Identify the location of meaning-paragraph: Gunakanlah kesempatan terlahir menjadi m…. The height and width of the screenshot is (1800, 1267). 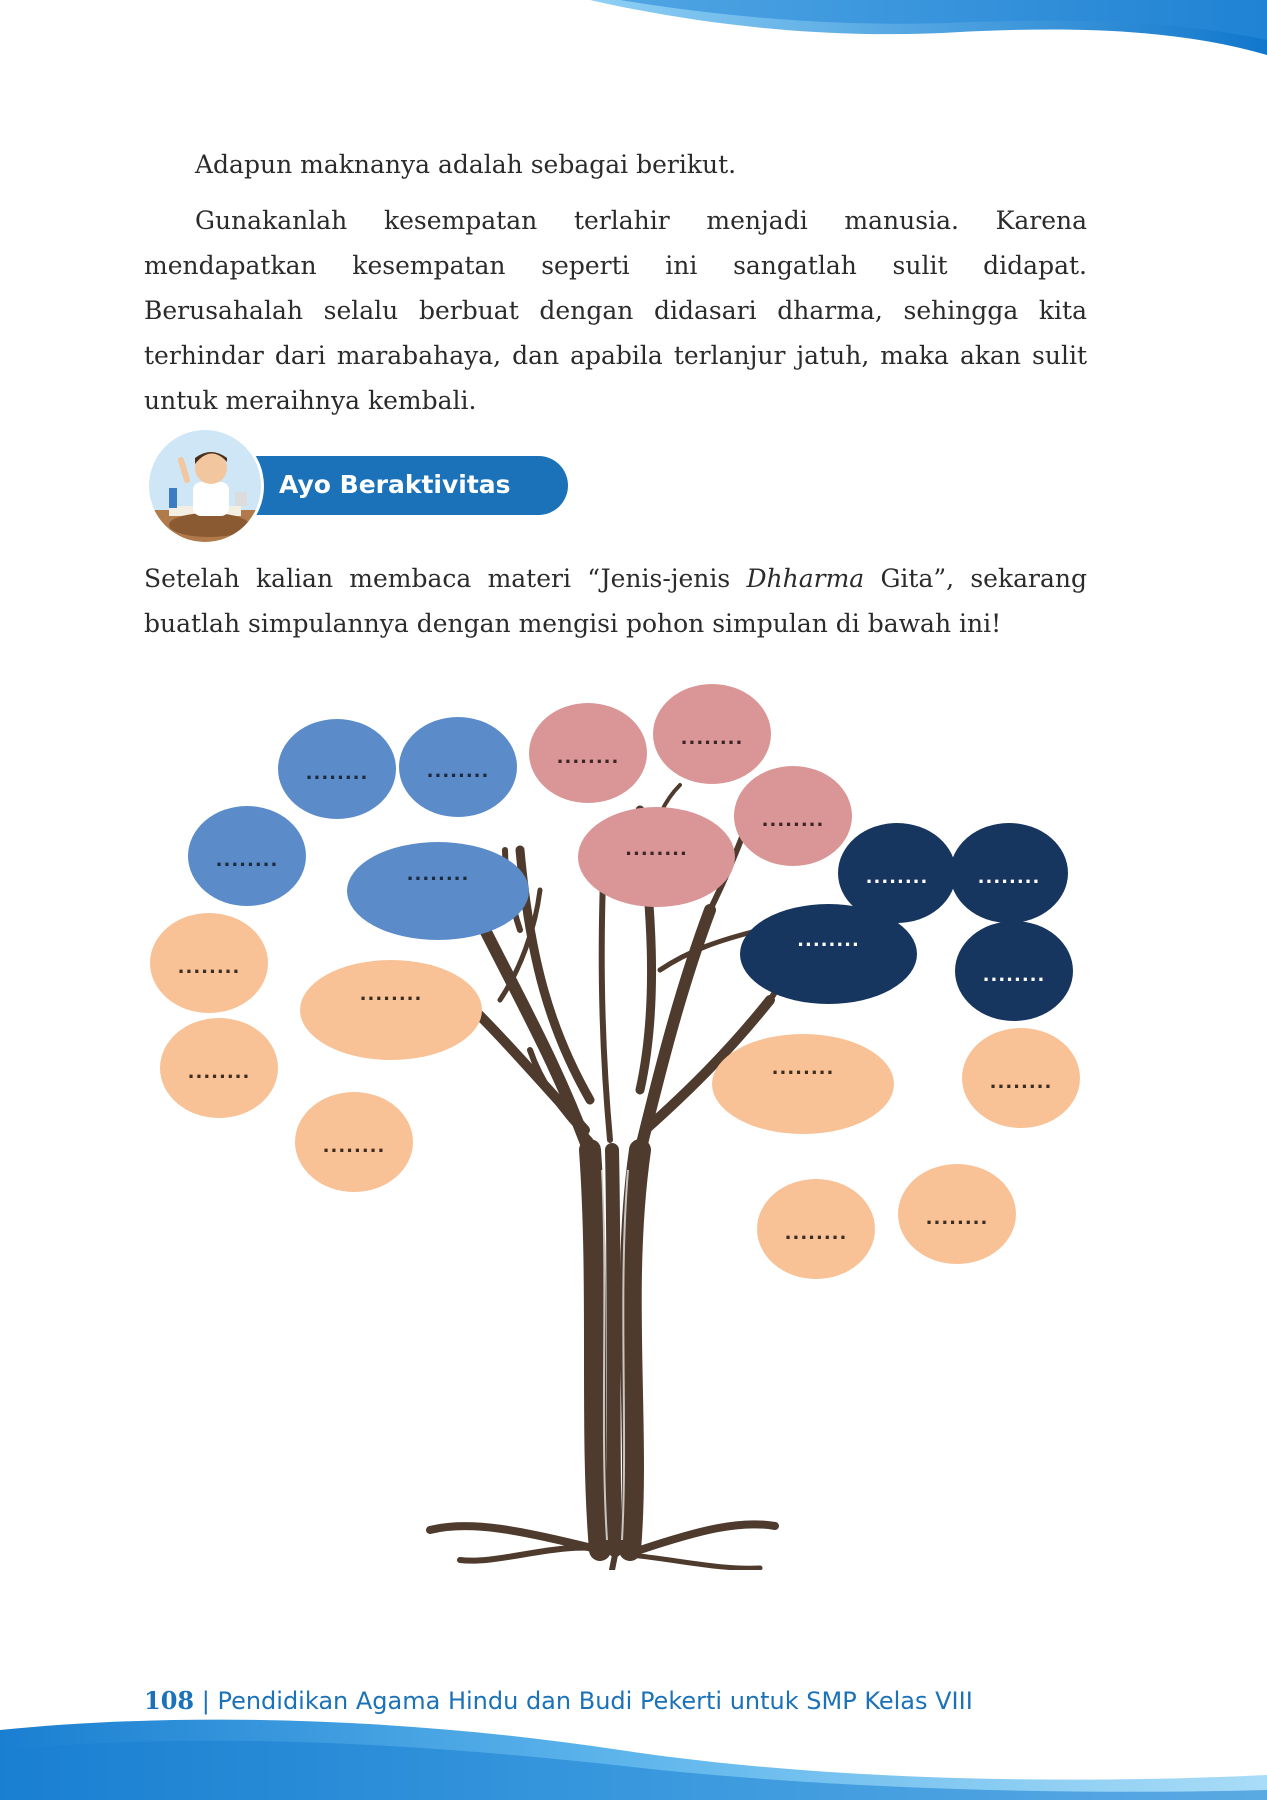
(615, 310).